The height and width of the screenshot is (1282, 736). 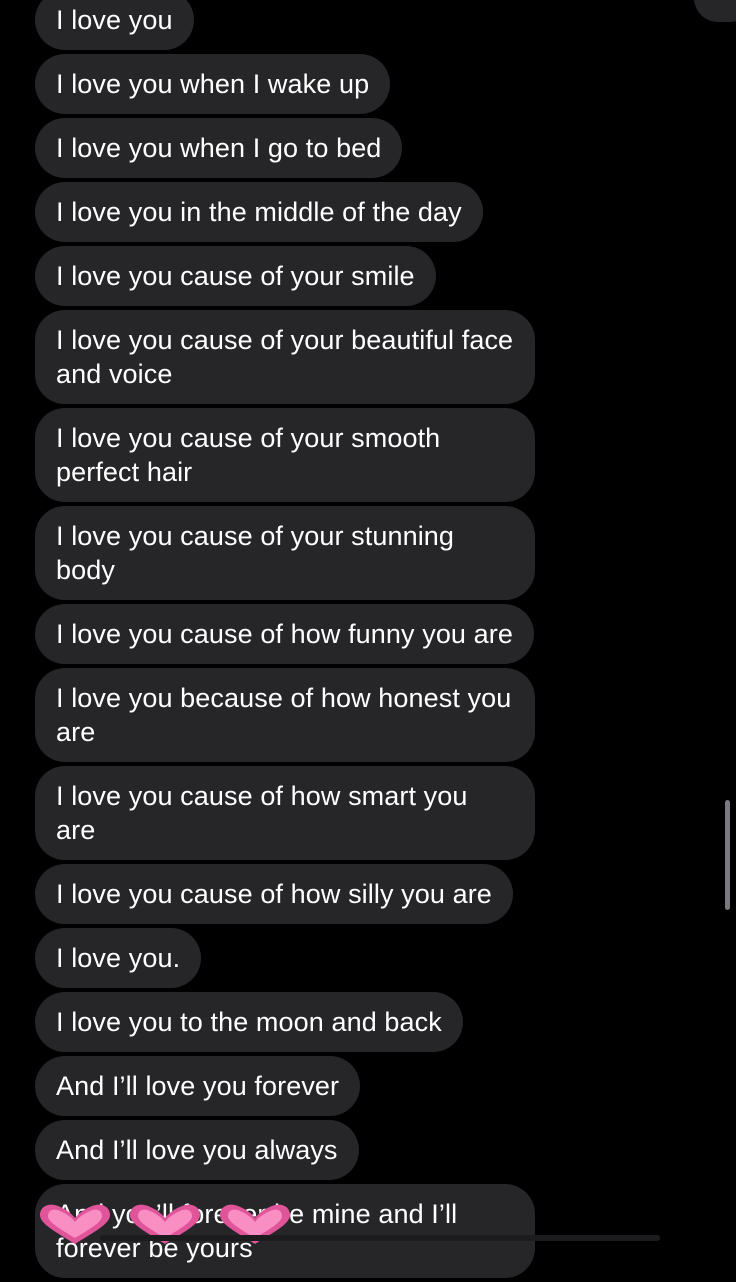 I want to click on message-bubble: I love you when I wake up, so click(x=213, y=84).